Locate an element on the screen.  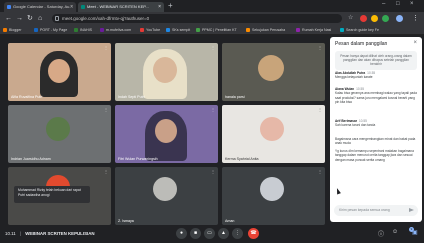
bookmark: Search guide key Fe is located at coordinates (359, 30).